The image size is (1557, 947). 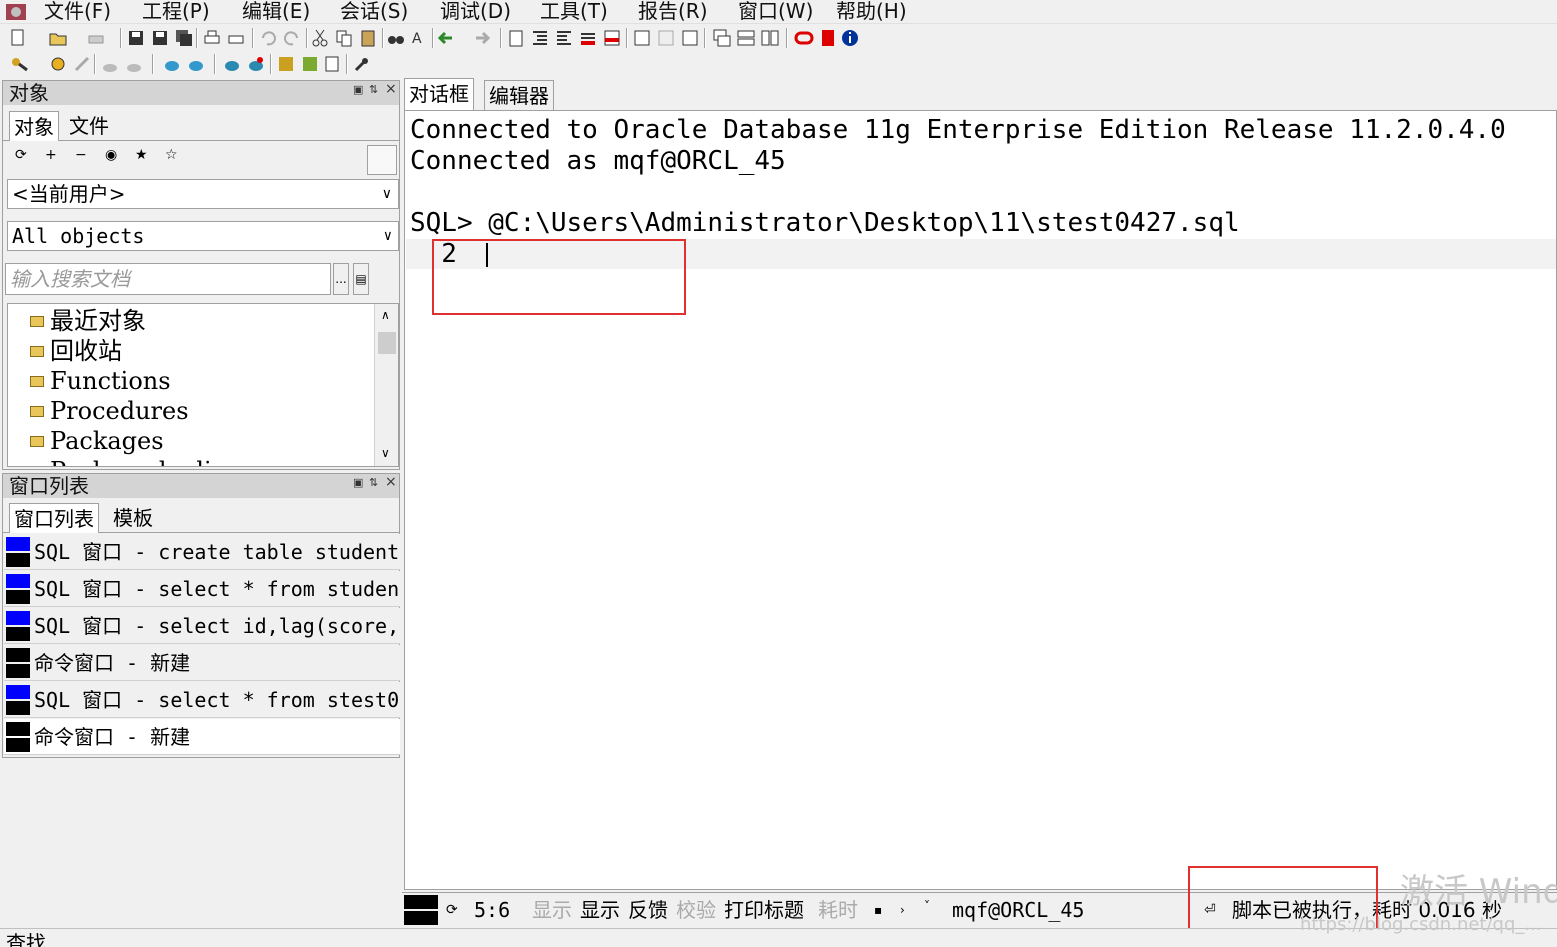 What do you see at coordinates (110, 64) in the screenshot?
I see `commit-icon` at bounding box center [110, 64].